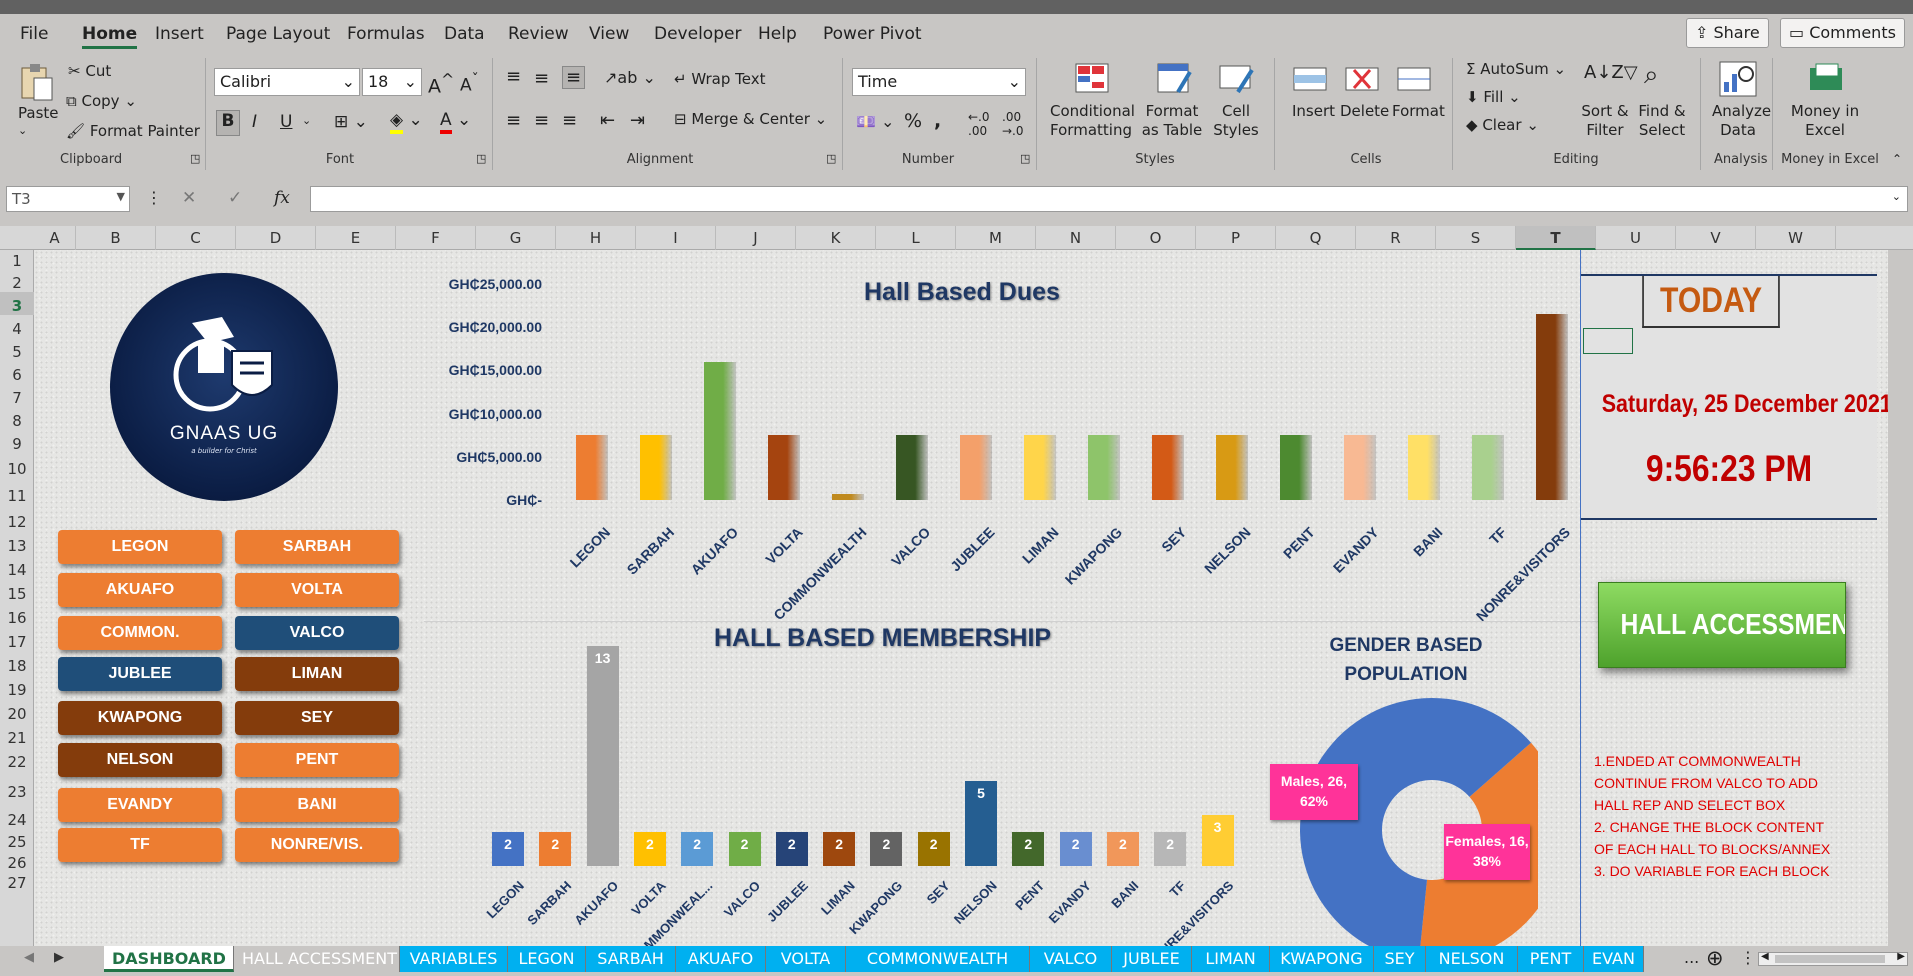 The width and height of the screenshot is (1913, 976). I want to click on magnifier-icon: ⌕, so click(1651, 75).